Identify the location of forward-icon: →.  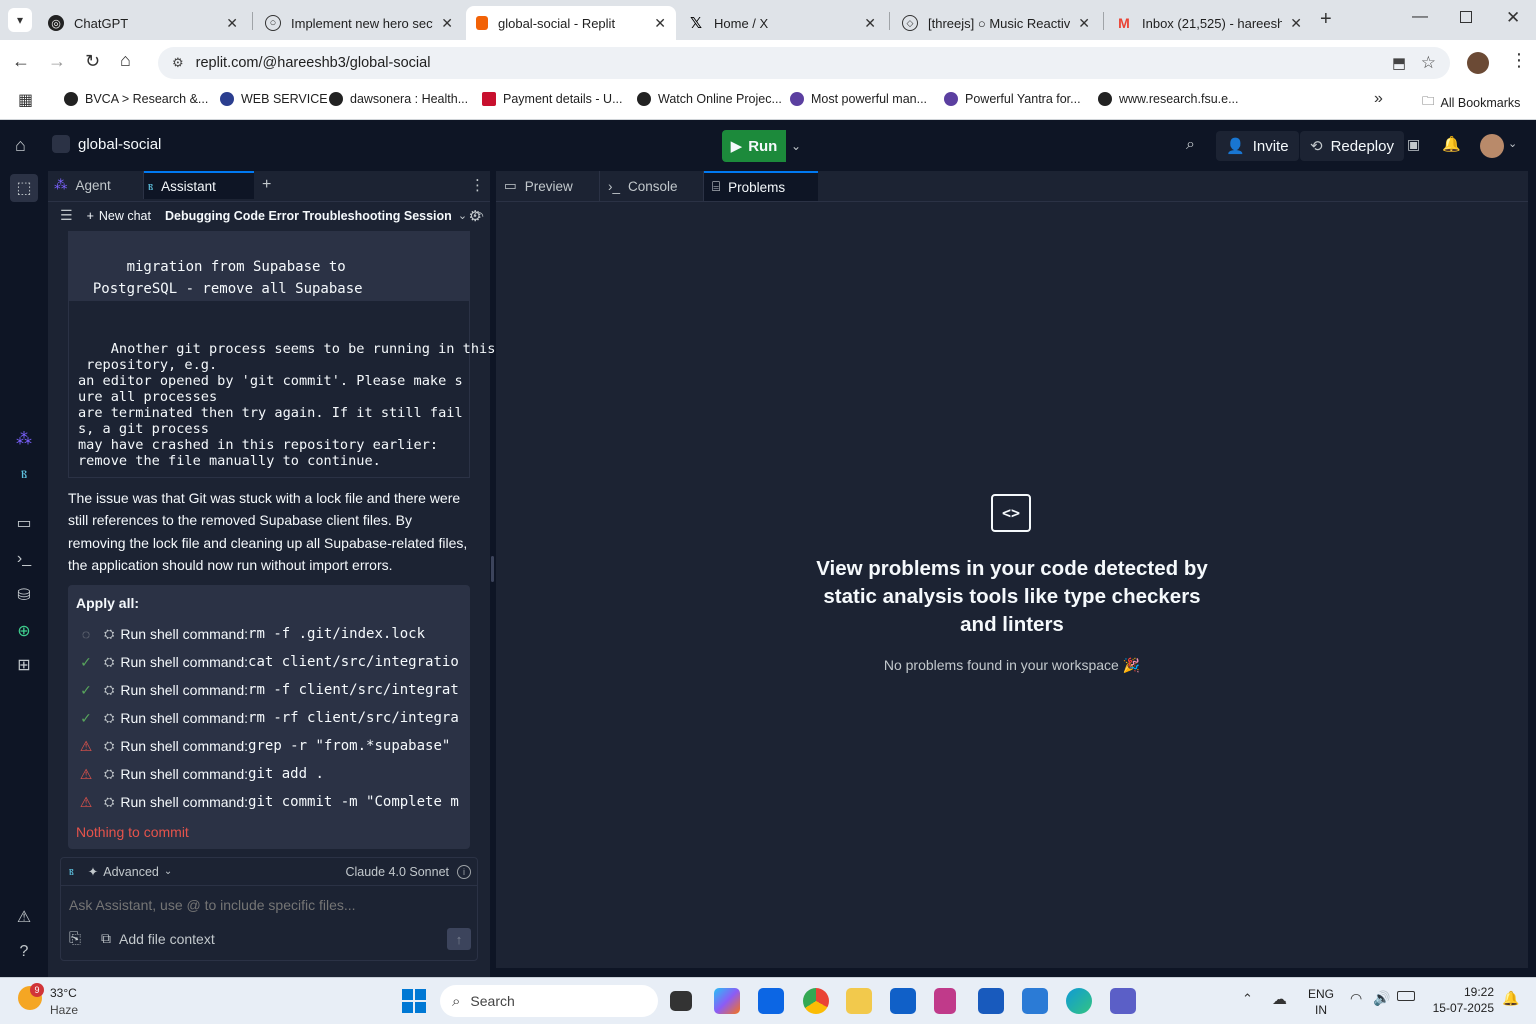
(57, 61).